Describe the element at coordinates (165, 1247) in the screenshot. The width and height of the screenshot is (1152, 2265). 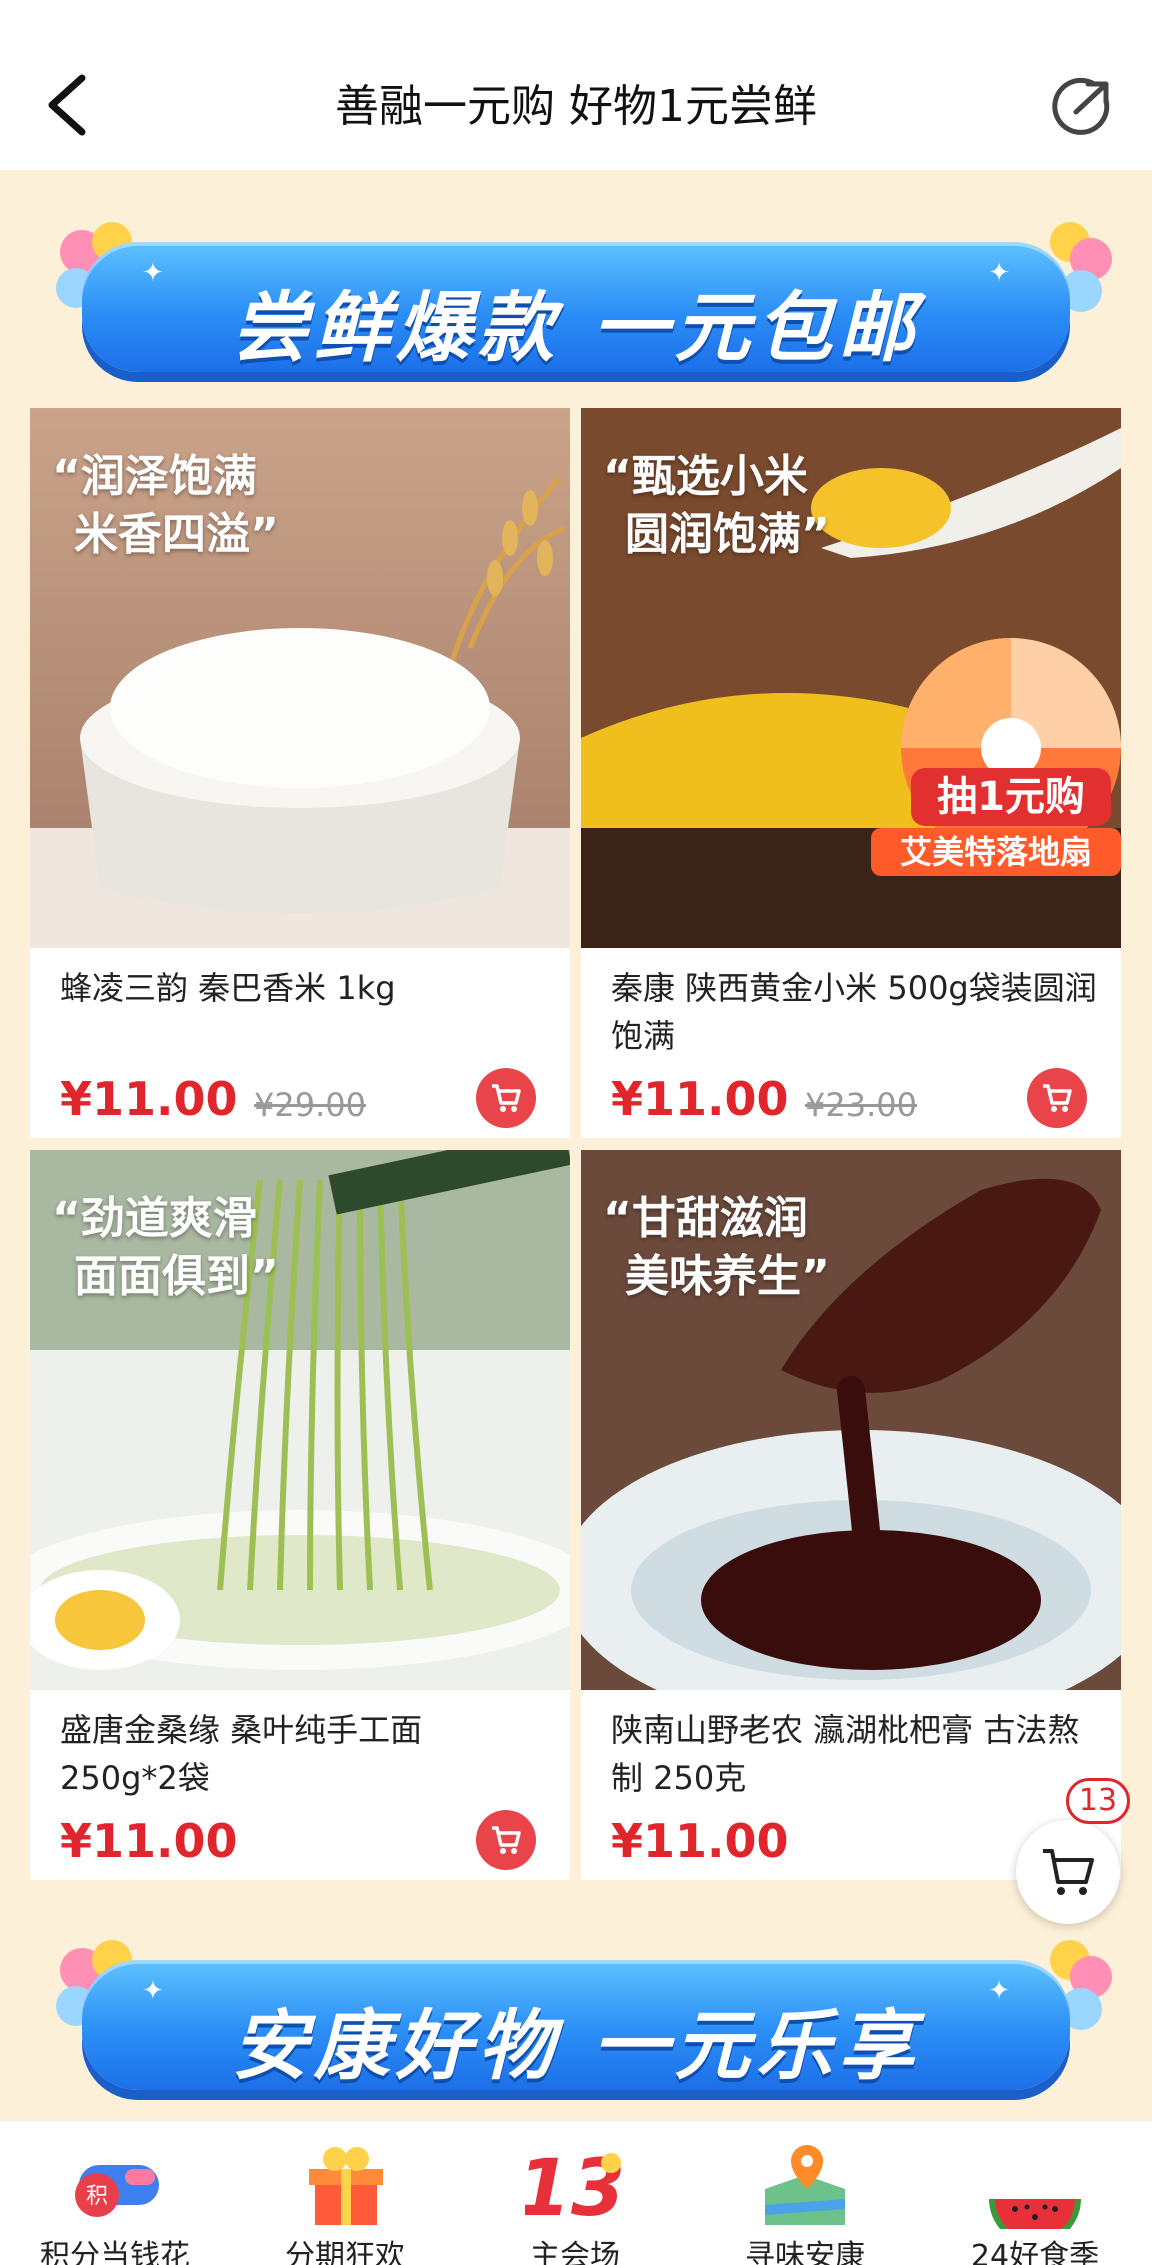
I see `product-quote: “劲道爽滑 面面俱到”` at that location.